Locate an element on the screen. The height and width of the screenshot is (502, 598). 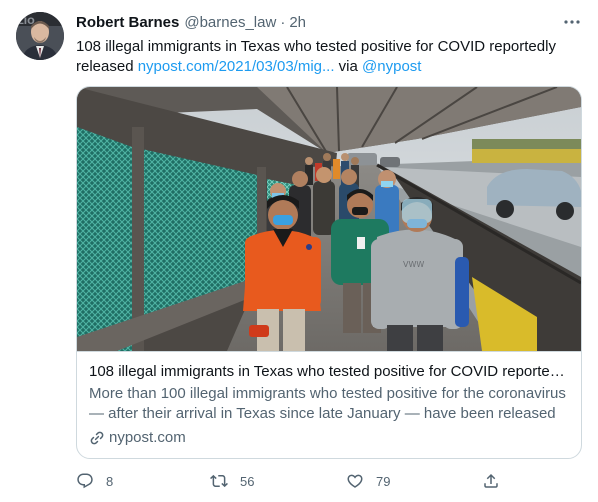
tweet-header: Robert Barnes @barnes_law · 2h is located at coordinates (191, 22).